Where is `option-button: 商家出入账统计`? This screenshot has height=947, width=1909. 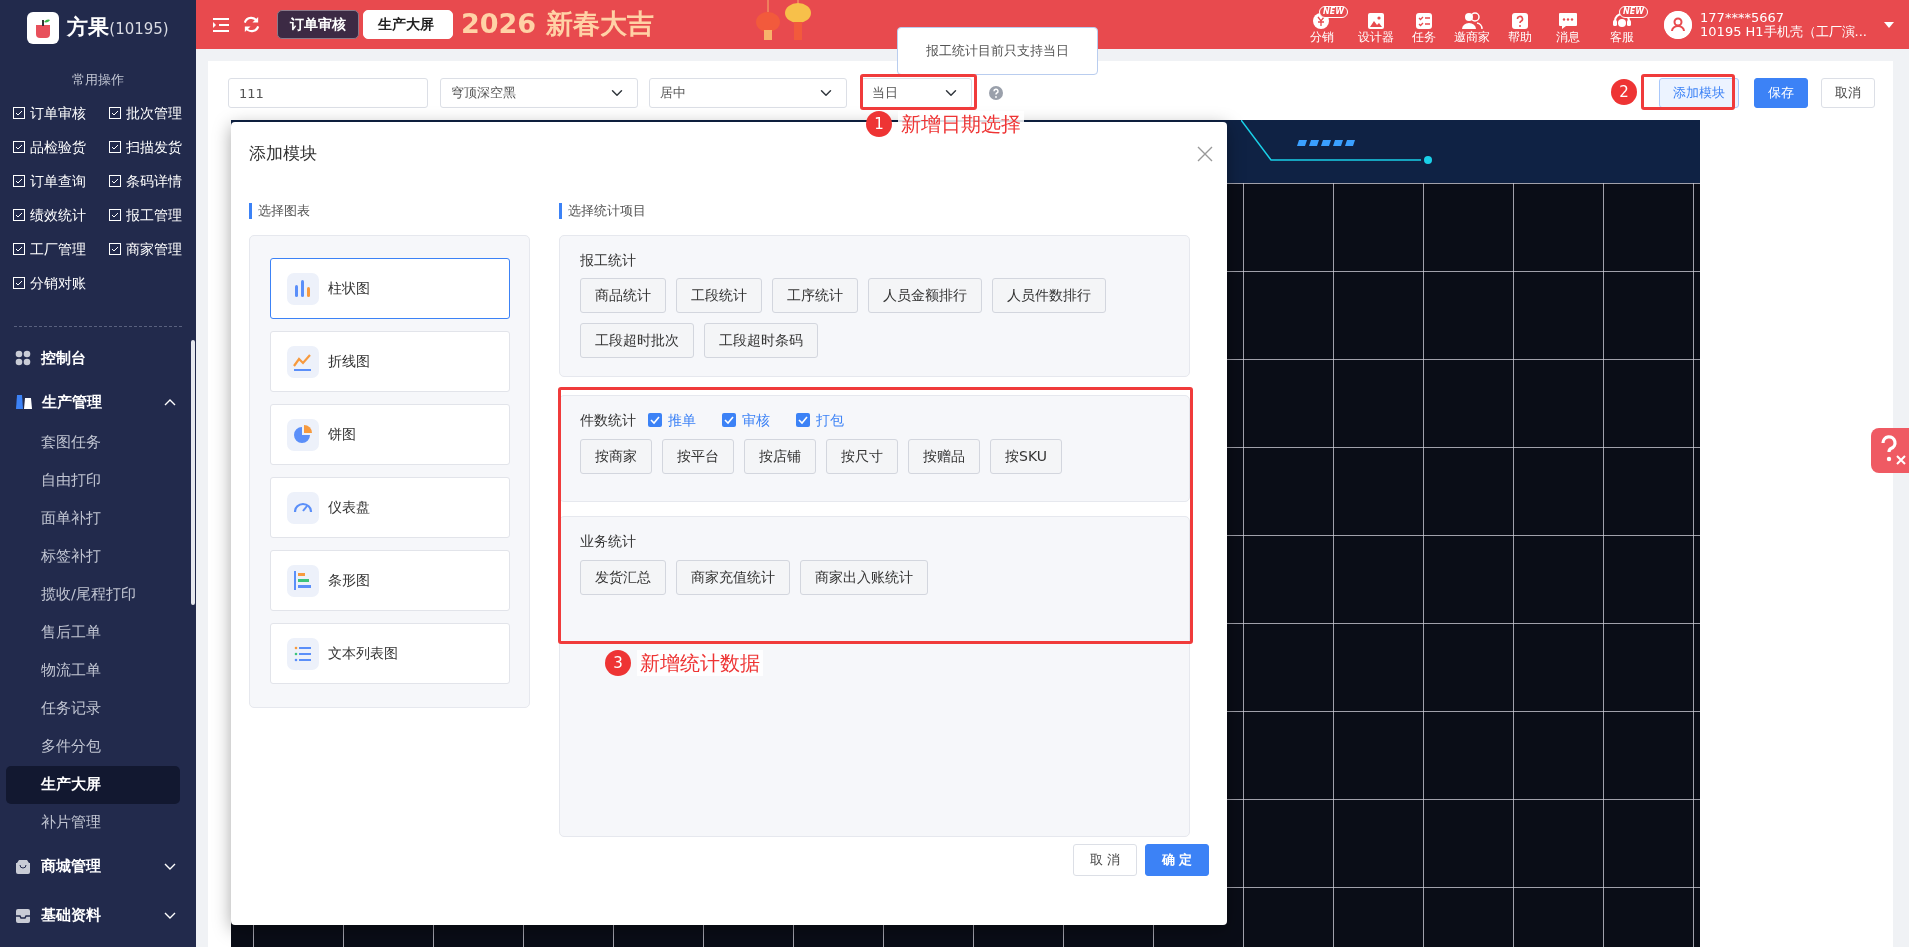 option-button: 商家出入账统计 is located at coordinates (864, 577).